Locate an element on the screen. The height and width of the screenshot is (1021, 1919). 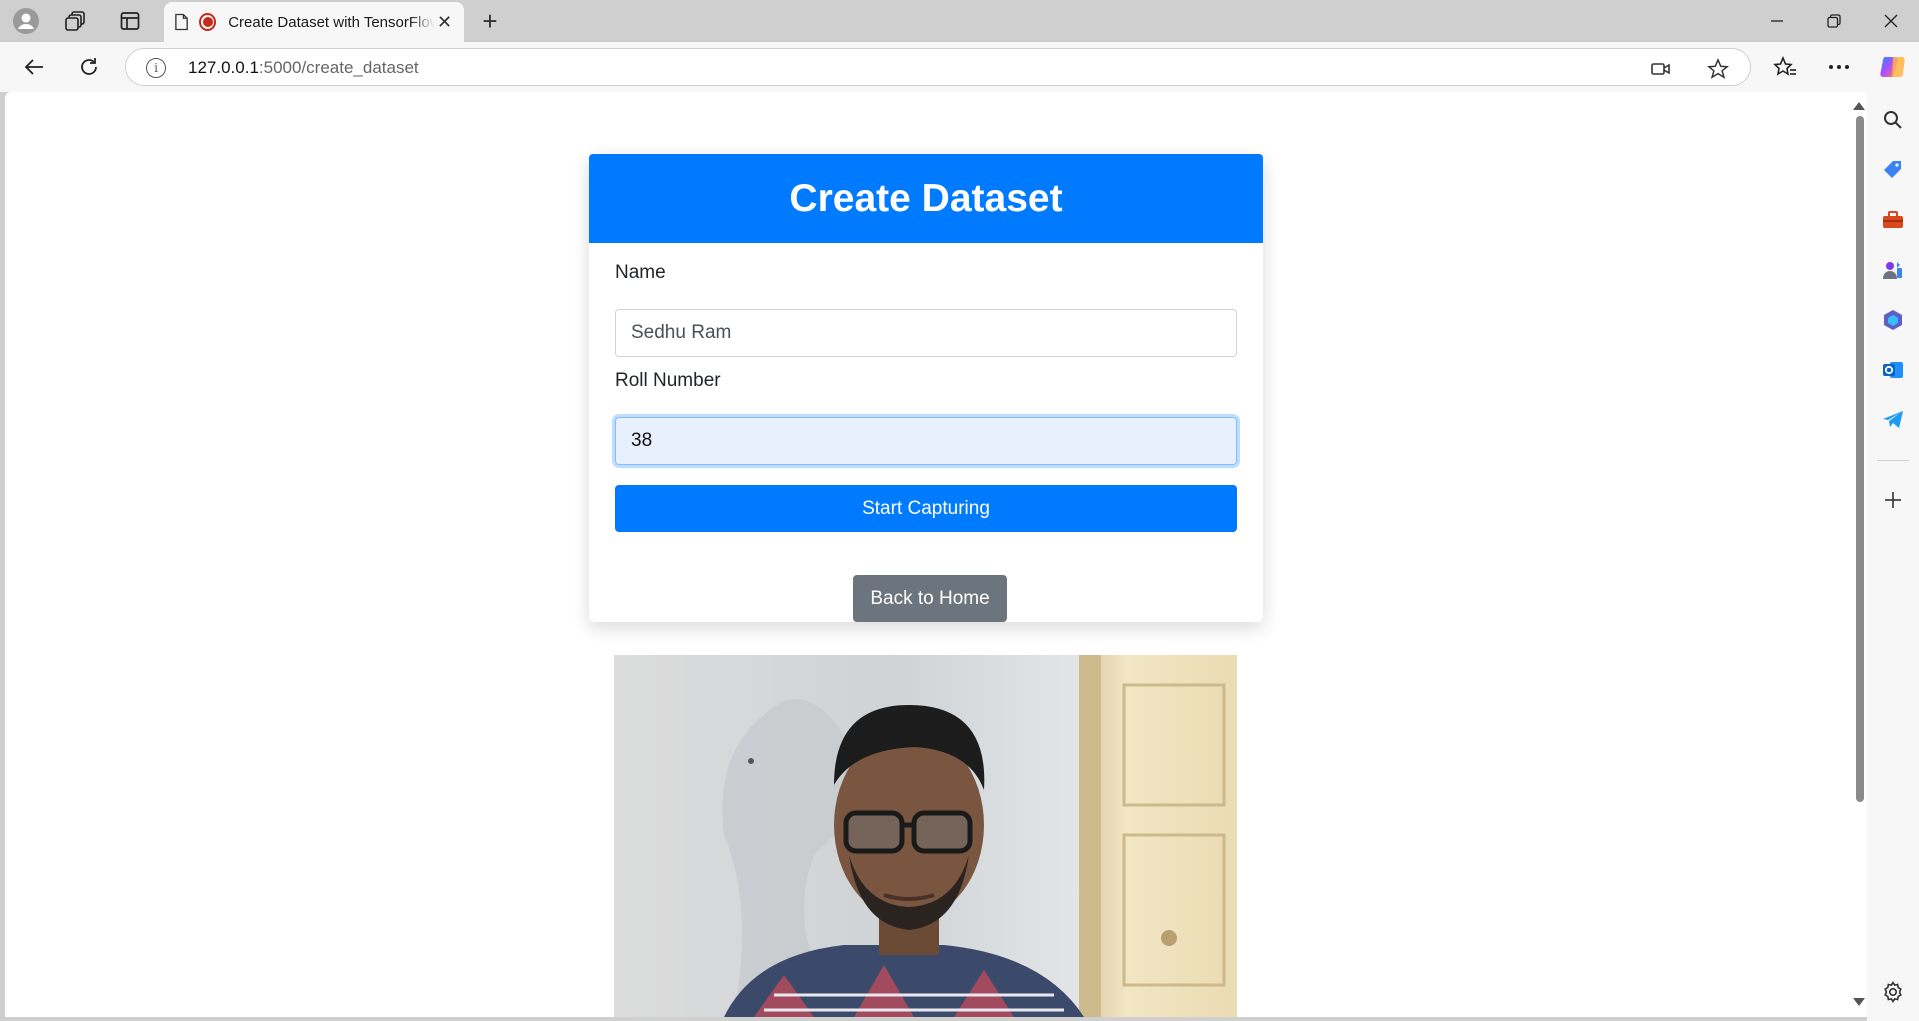
name-label: Name is located at coordinates (640, 272).